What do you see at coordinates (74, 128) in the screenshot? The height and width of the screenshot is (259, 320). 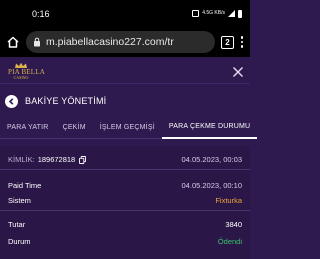 I see `tab-withdraw: ÇEKİM` at bounding box center [74, 128].